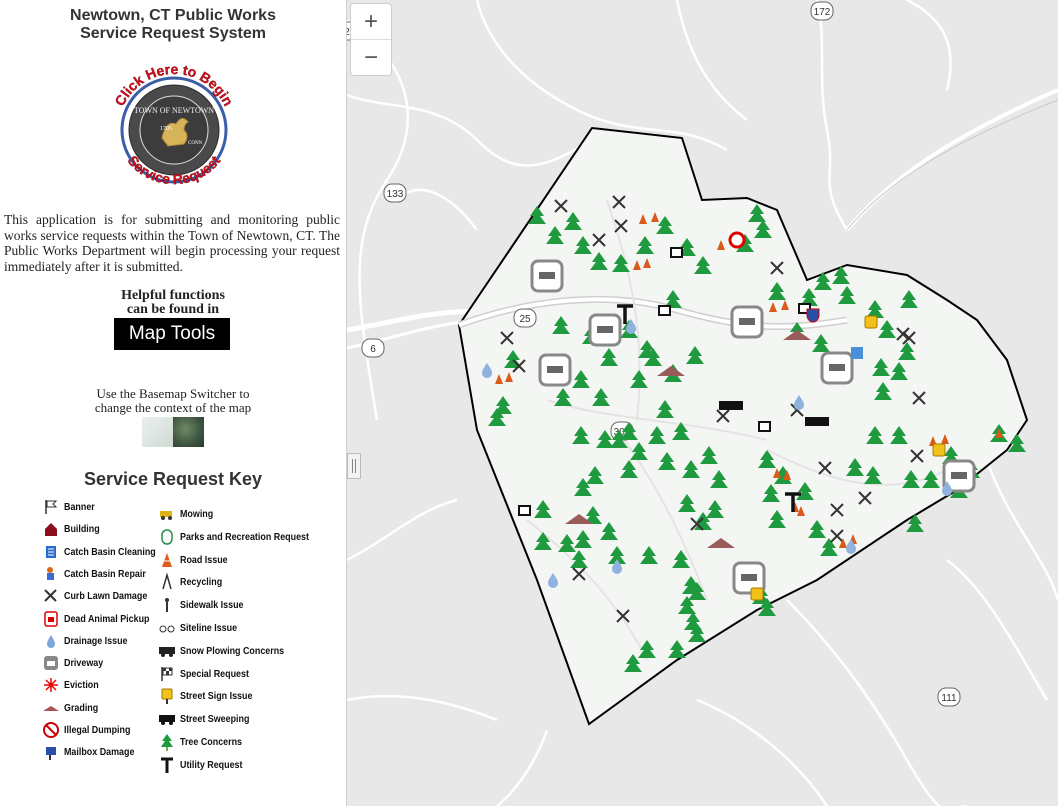 This screenshot has height=806, width=1058. What do you see at coordinates (167, 696) in the screenshot?
I see `street-sign-issue-icon` at bounding box center [167, 696].